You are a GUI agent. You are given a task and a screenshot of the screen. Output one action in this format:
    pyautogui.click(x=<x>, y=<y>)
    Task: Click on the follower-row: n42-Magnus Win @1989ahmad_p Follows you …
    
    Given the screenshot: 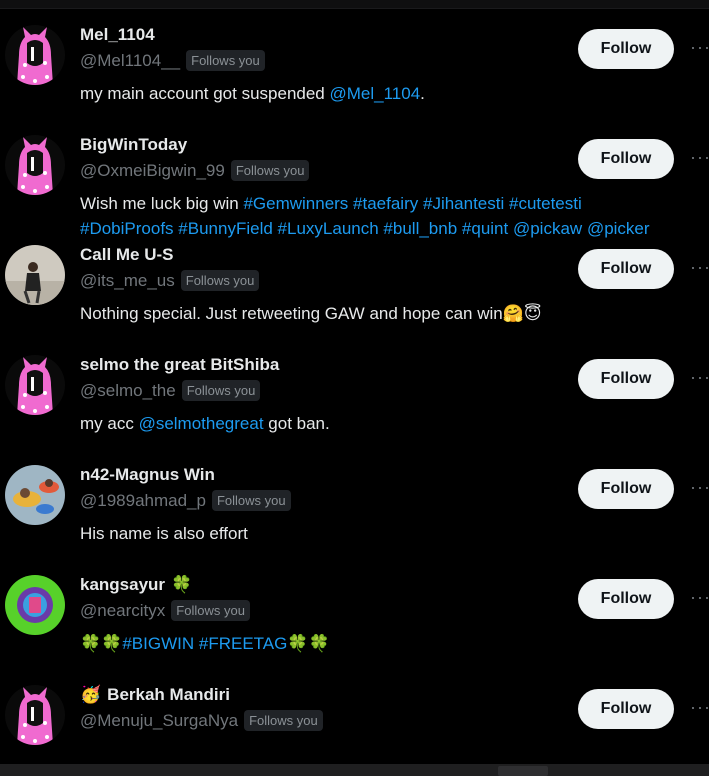 What is the action you would take?
    pyautogui.click(x=354, y=510)
    